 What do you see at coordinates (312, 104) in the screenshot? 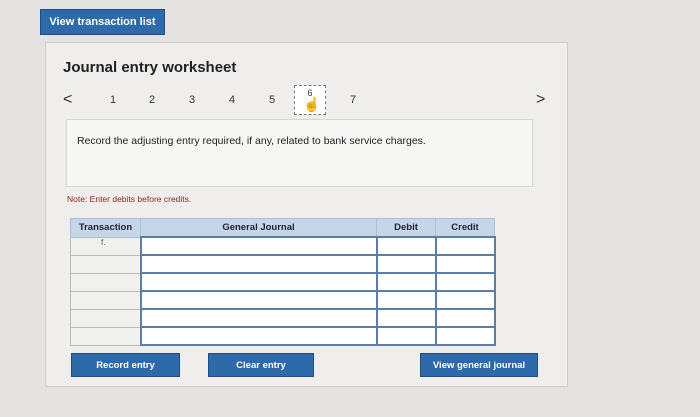
I see `hand-cursor-icon: ☝` at bounding box center [312, 104].